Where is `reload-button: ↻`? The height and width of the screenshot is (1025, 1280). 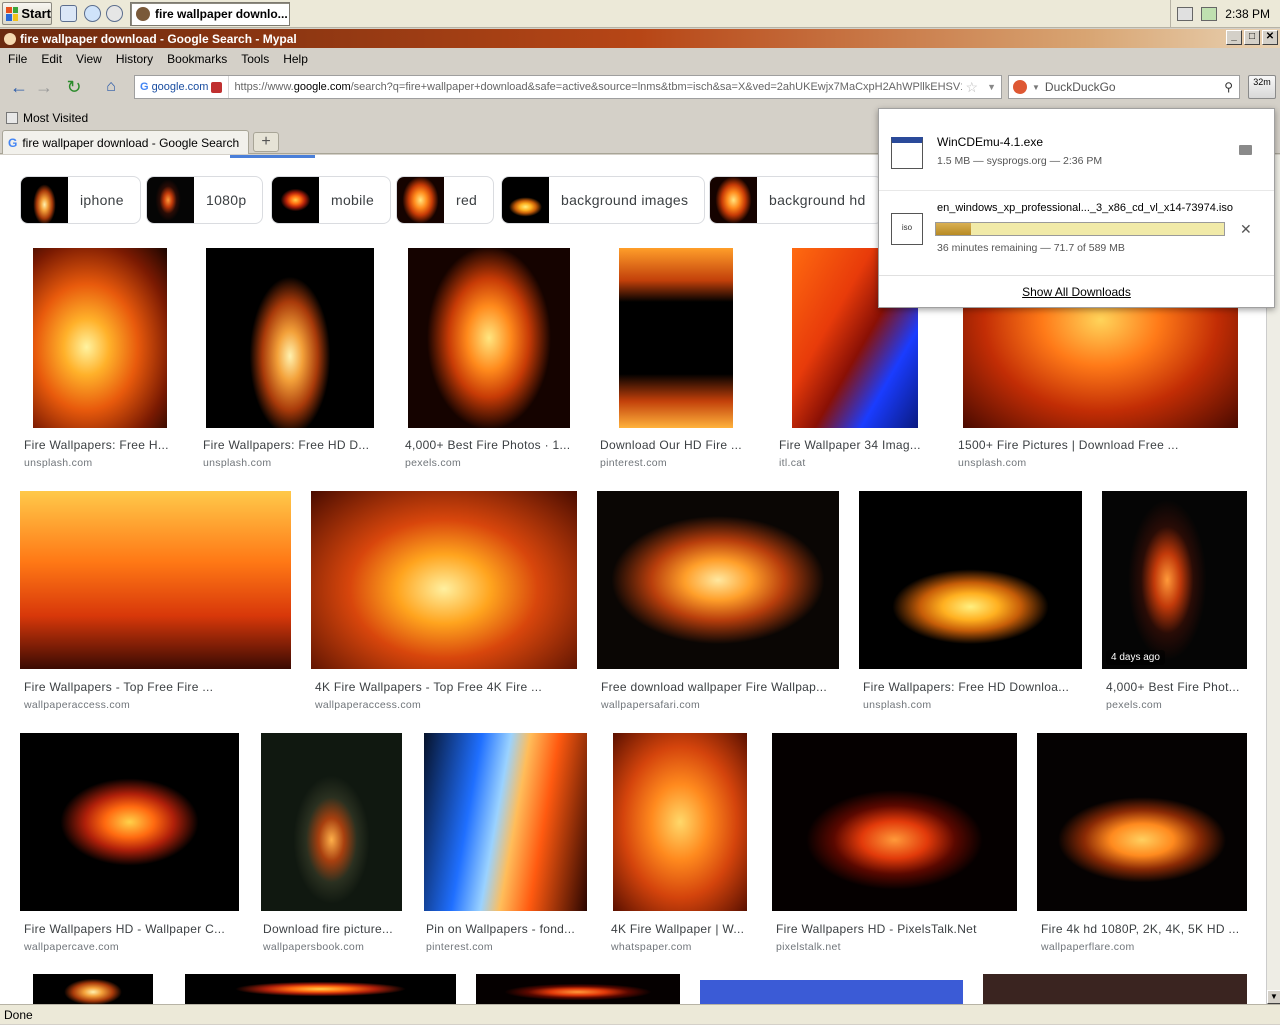 reload-button: ↻ is located at coordinates (74, 87).